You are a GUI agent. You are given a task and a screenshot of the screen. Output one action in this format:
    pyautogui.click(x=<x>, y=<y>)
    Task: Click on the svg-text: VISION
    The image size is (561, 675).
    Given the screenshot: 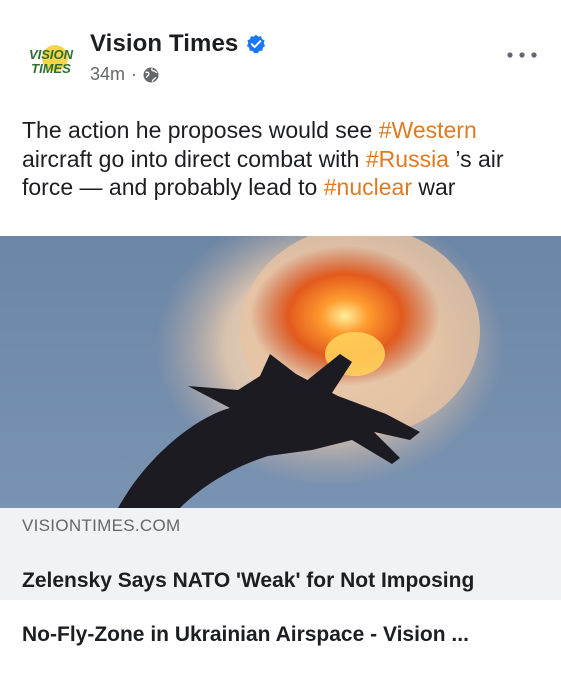 What is the action you would take?
    pyautogui.click(x=51, y=54)
    